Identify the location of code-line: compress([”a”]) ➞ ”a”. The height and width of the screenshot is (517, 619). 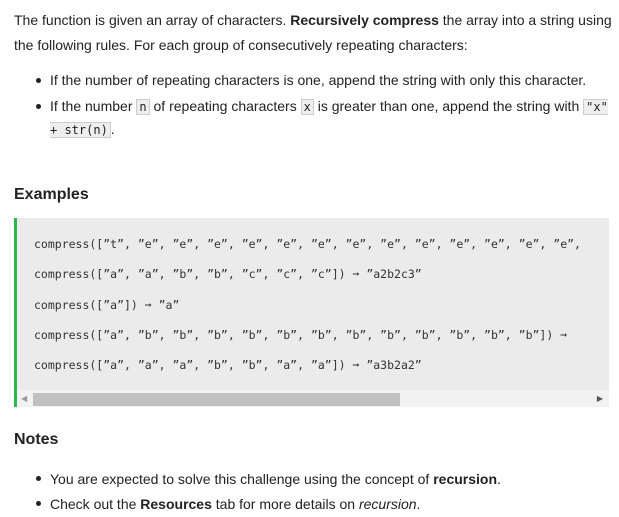
(107, 305).